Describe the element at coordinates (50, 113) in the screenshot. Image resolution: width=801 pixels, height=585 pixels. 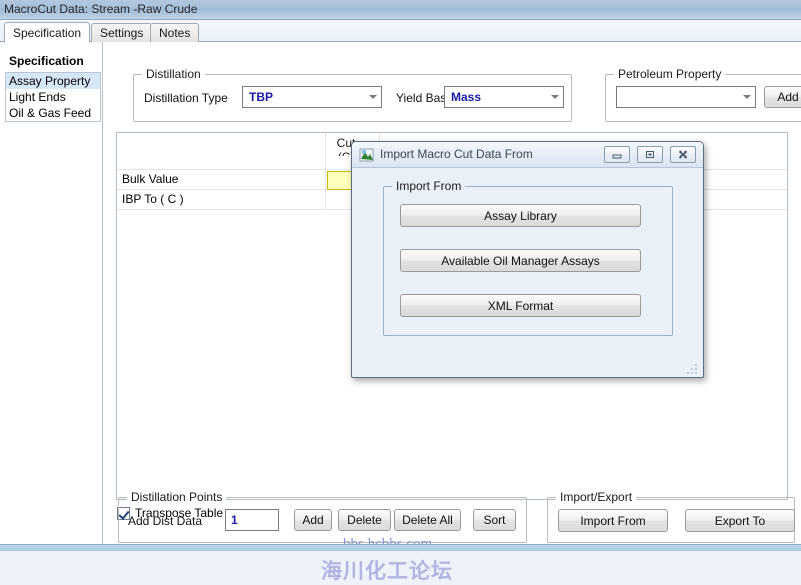
I see `sidebar-item-label: Oil & Gas Feed` at that location.